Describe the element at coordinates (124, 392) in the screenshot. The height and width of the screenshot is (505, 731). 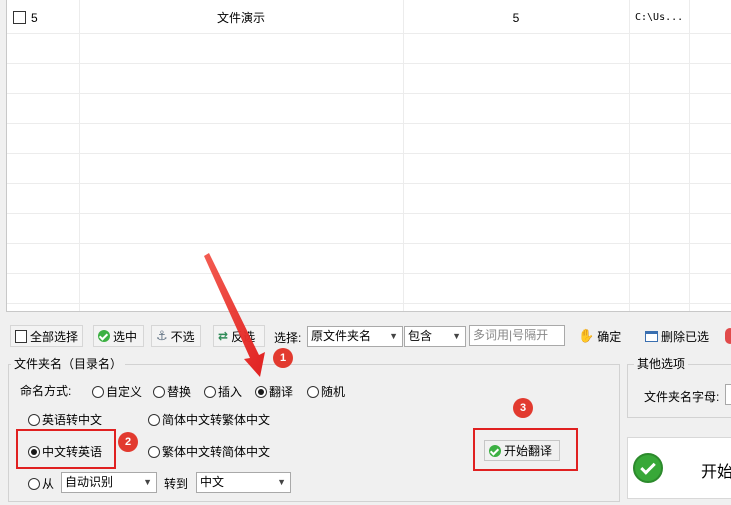
I see `mode-label: 自定义` at that location.